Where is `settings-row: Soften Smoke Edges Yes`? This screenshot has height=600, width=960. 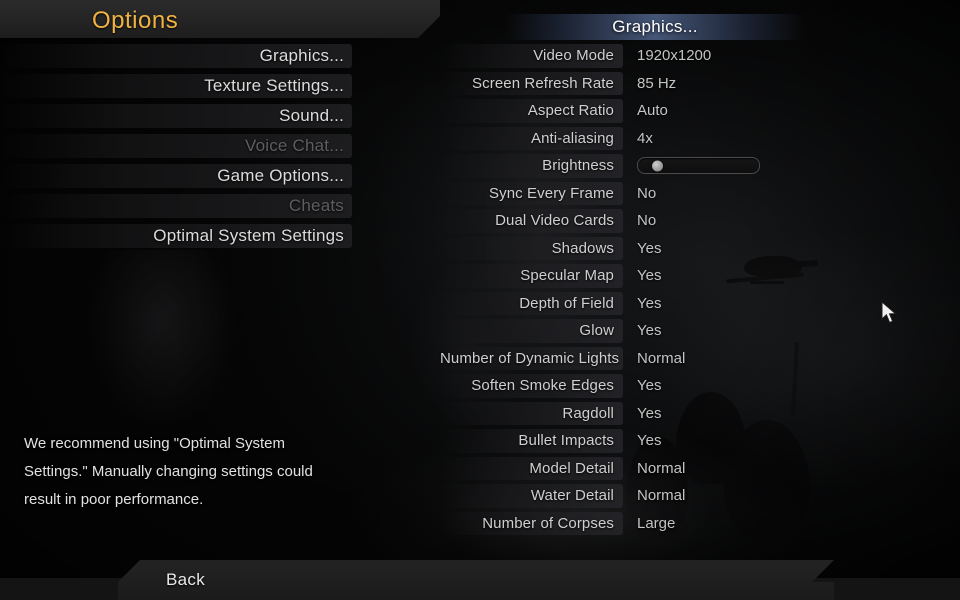 settings-row: Soften Smoke Edges Yes is located at coordinates (640, 386).